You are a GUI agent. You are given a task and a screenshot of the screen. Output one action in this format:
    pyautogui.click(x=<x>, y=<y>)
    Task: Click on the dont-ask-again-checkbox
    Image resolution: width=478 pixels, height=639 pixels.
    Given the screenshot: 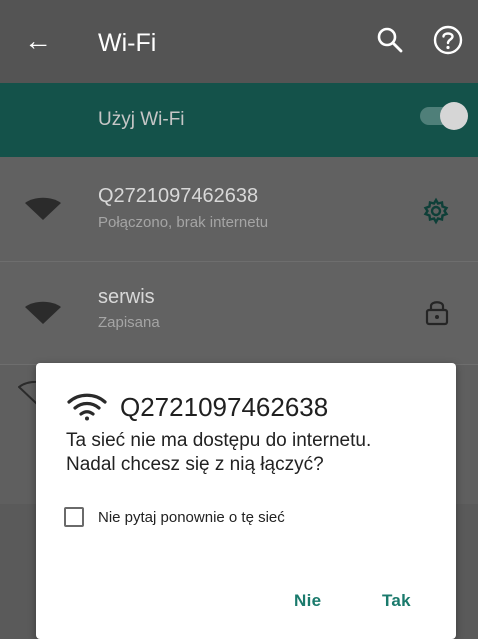 What is the action you would take?
    pyautogui.click(x=74, y=517)
    